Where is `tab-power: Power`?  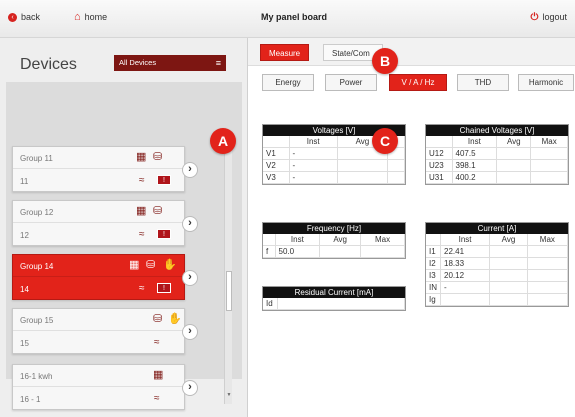 tab-power: Power is located at coordinates (351, 82).